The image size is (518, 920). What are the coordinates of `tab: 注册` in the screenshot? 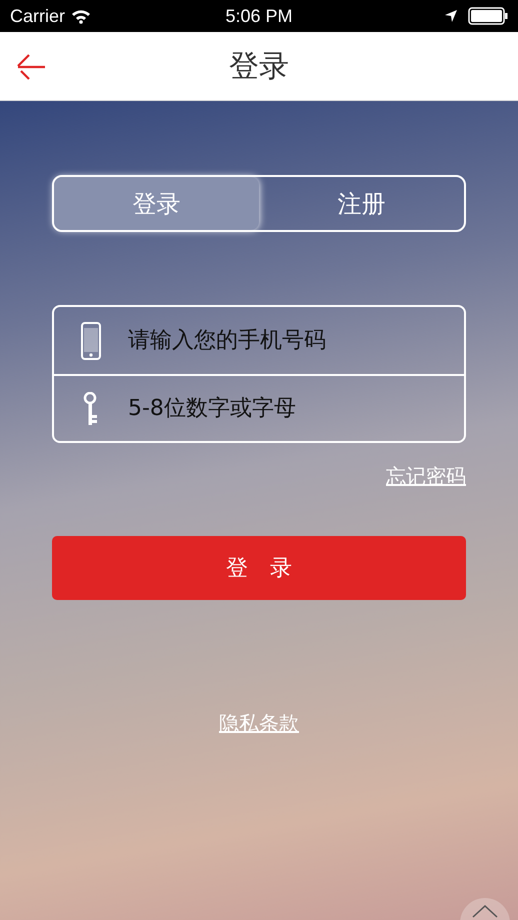 It's located at (361, 203).